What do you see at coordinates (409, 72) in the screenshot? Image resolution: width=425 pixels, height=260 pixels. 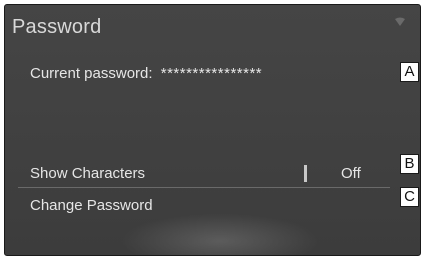 I see `callout-a: A` at bounding box center [409, 72].